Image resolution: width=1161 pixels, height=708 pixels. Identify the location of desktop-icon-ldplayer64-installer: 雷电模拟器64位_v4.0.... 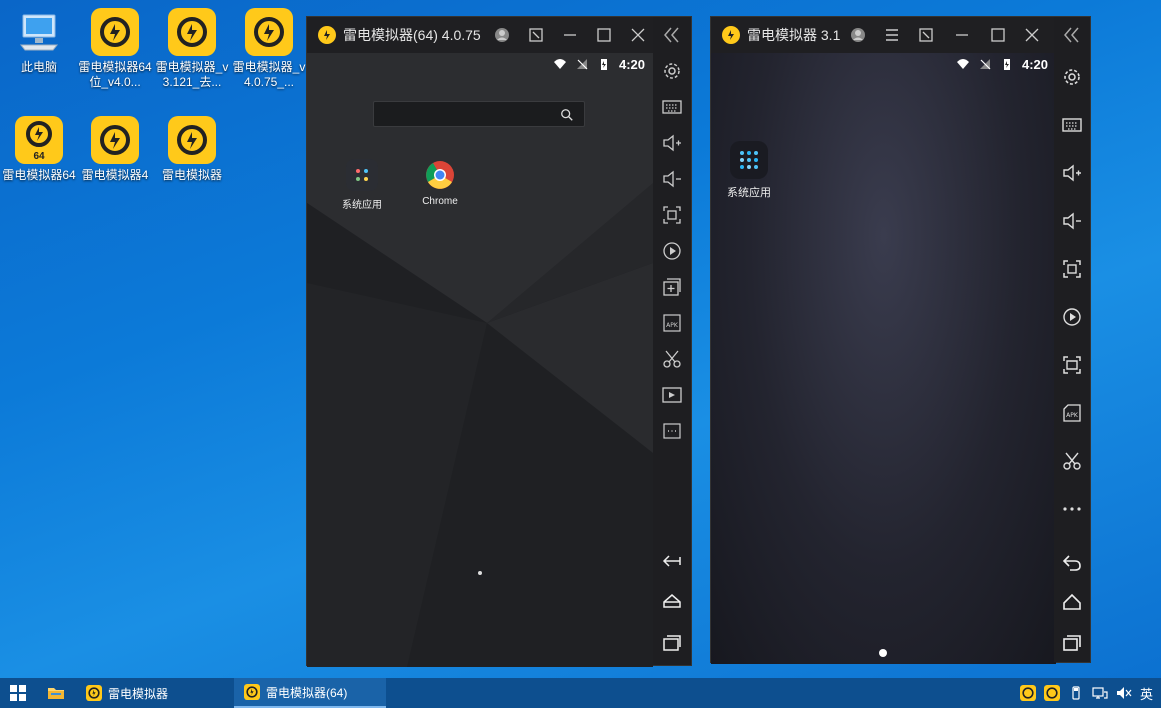
(115, 49).